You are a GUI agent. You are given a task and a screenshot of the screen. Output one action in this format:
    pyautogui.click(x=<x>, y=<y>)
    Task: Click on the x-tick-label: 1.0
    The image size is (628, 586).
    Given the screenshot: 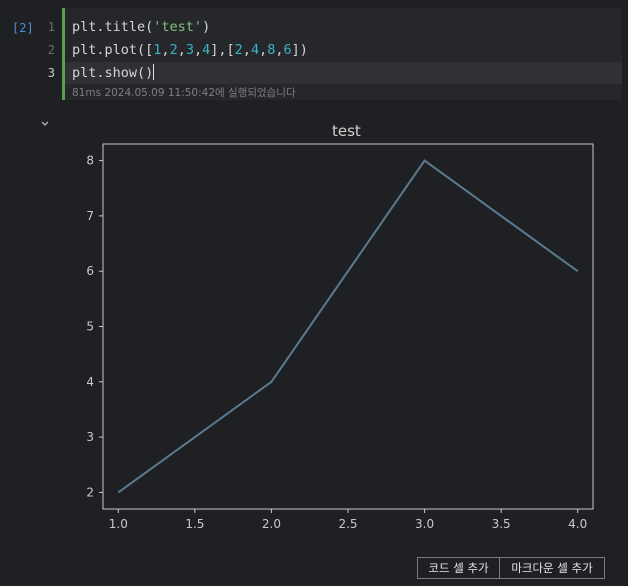 What is the action you would take?
    pyautogui.click(x=118, y=524)
    